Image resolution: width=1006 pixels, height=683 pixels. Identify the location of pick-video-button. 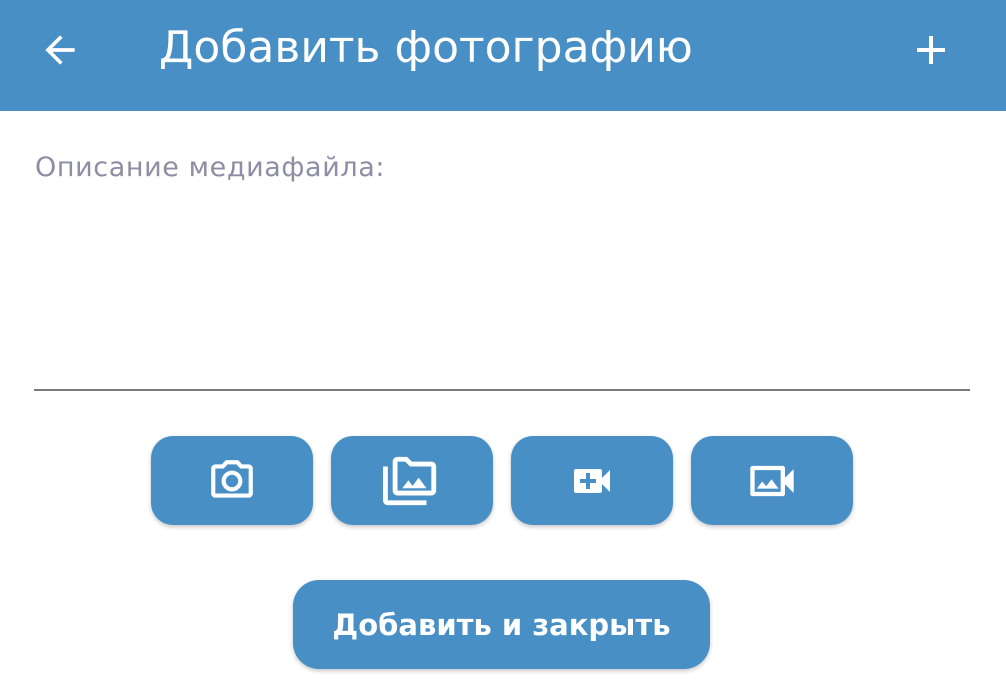
(772, 480).